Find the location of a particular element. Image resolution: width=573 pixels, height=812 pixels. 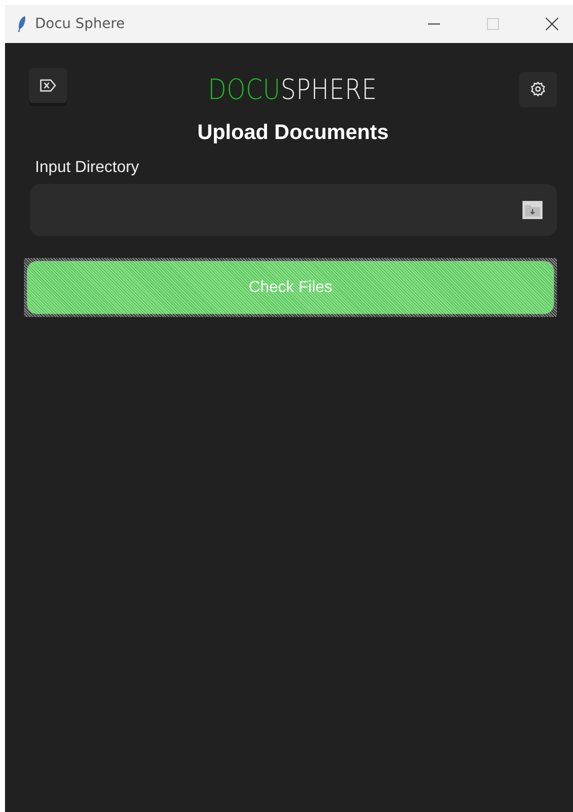

feather-icon is located at coordinates (22, 24).